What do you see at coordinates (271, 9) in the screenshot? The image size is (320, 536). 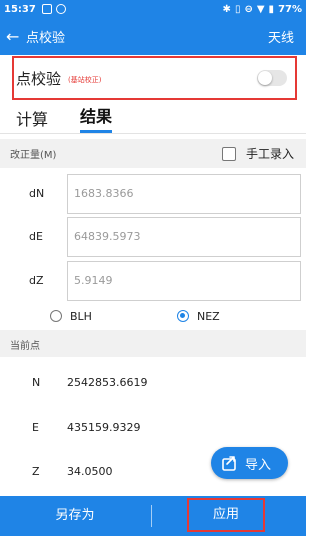 I see `battery-icon: ▮` at bounding box center [271, 9].